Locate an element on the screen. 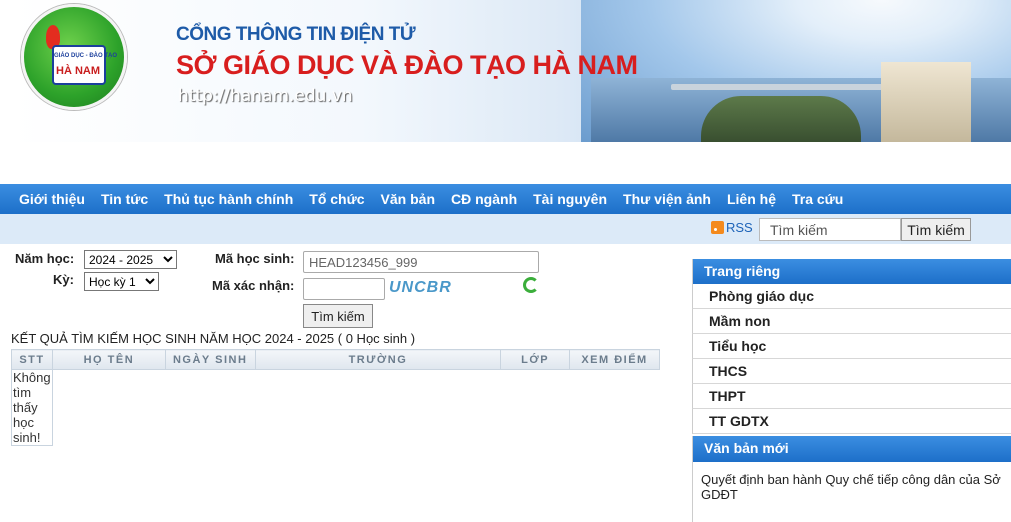 This screenshot has width=1011, height=522. portal-title: CỔNG THÔNG TIN ĐIỆN TỬ is located at coordinates (296, 34).